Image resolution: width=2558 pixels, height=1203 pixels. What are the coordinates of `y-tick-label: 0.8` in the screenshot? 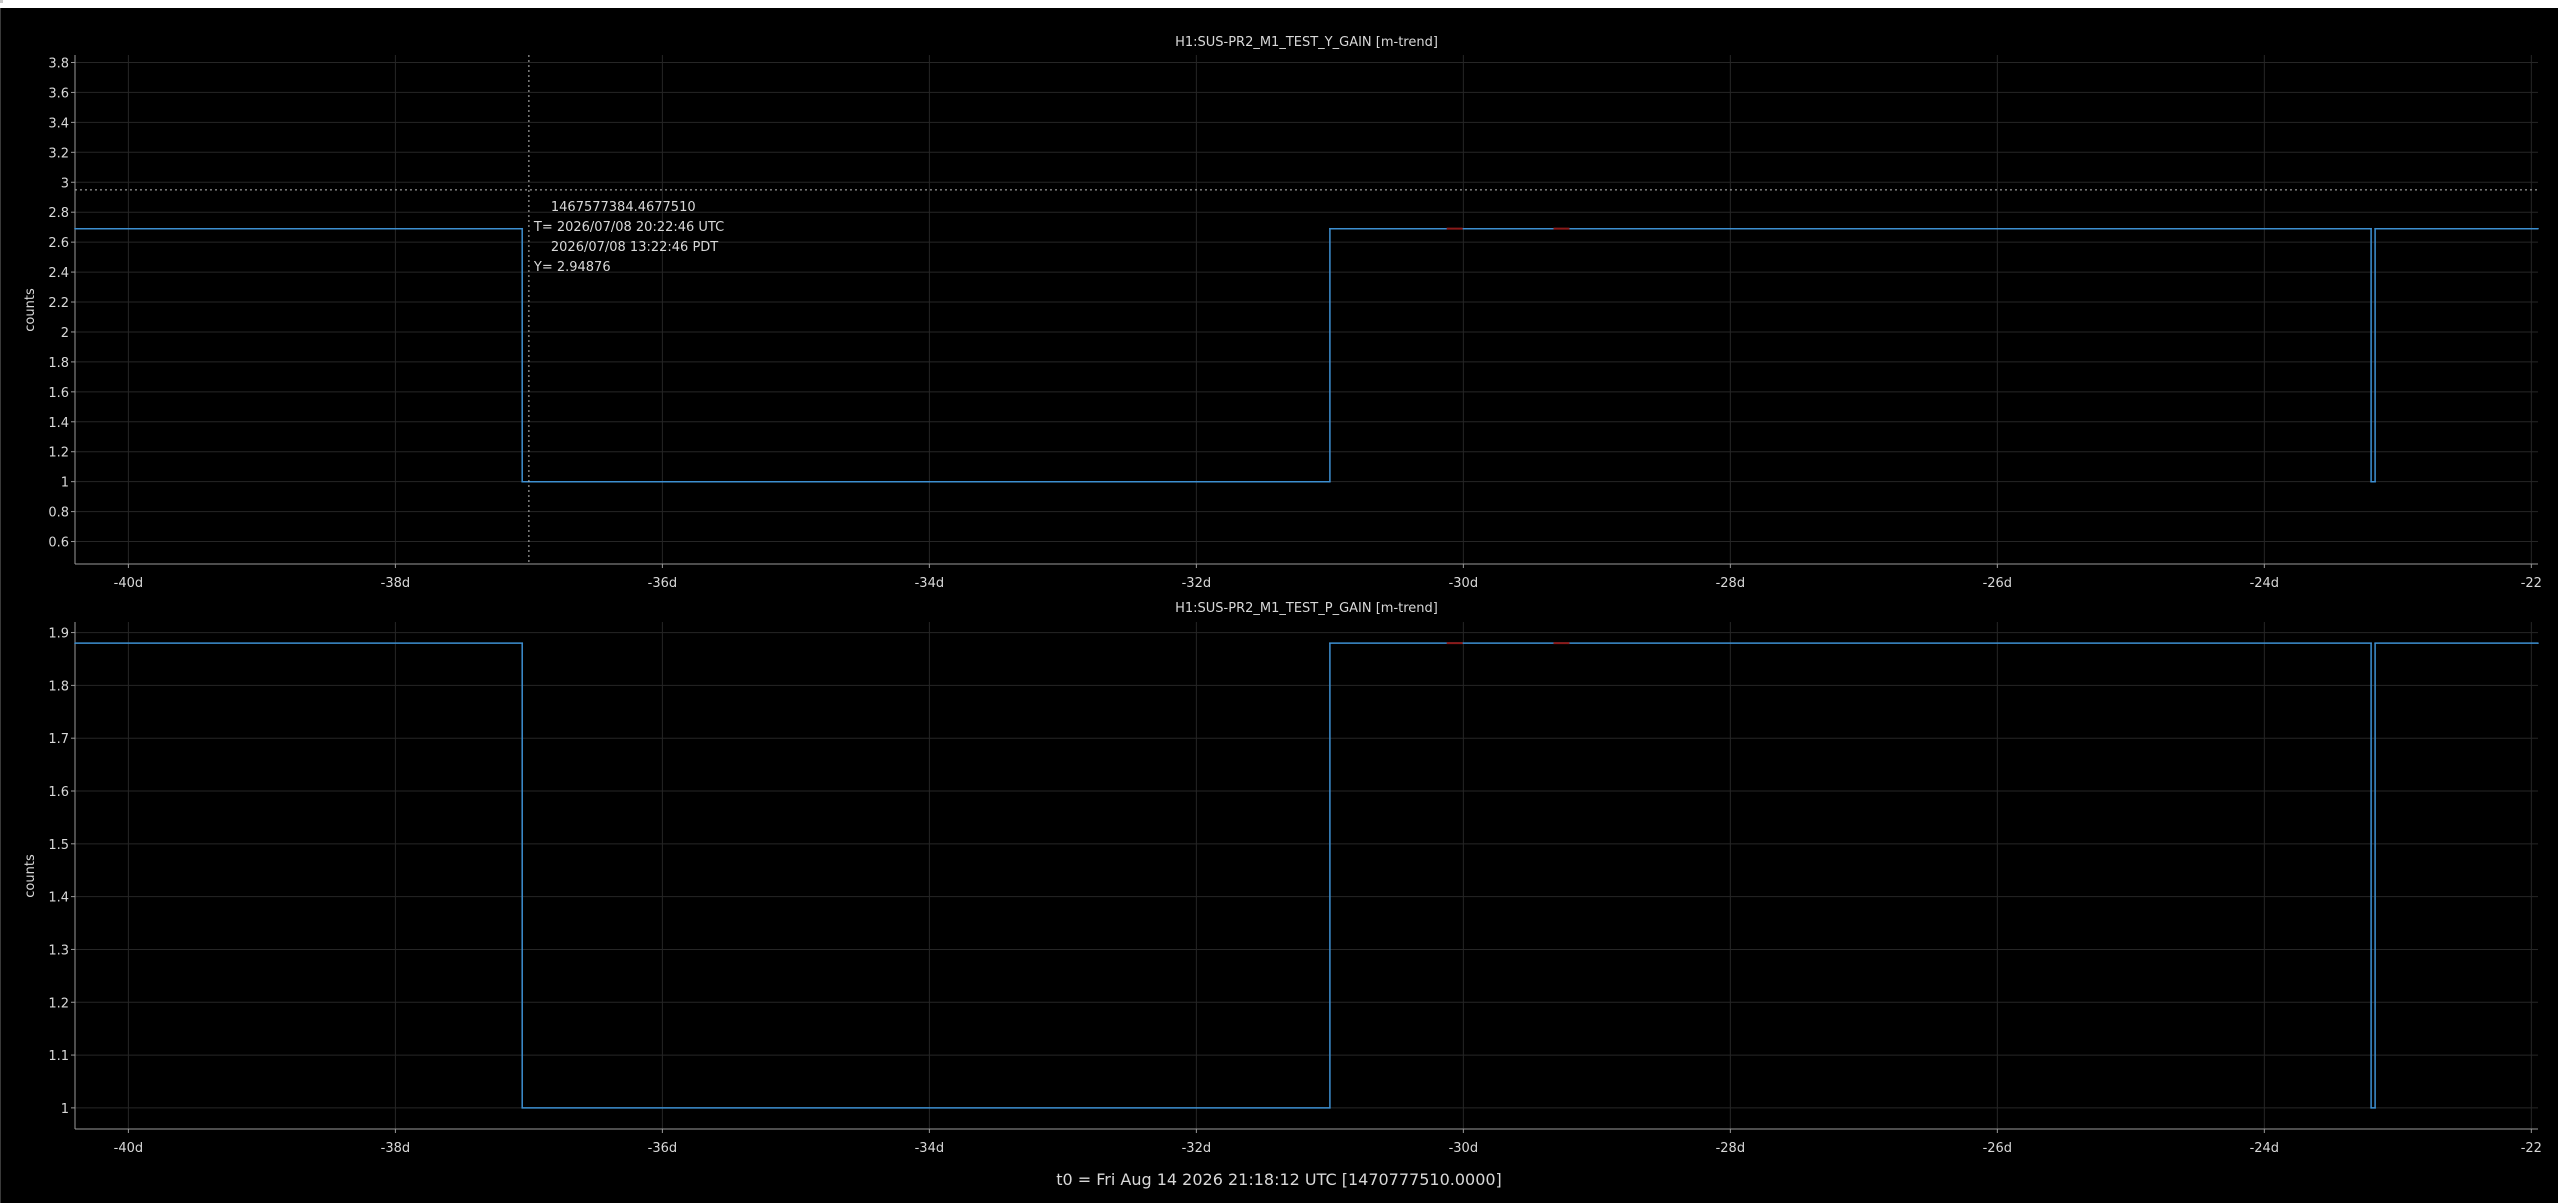 It's located at (58, 513).